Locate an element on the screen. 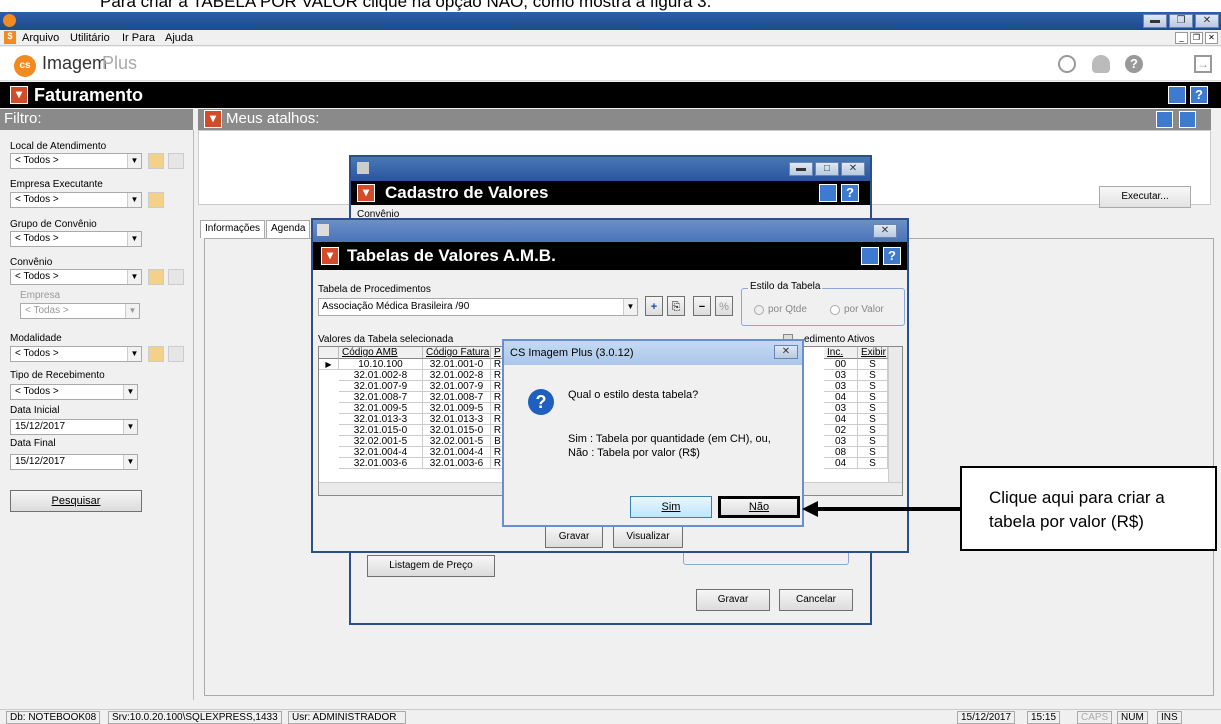 The image size is (1221, 724). cell-fatura: 32.01.002-8 is located at coordinates (457, 375).